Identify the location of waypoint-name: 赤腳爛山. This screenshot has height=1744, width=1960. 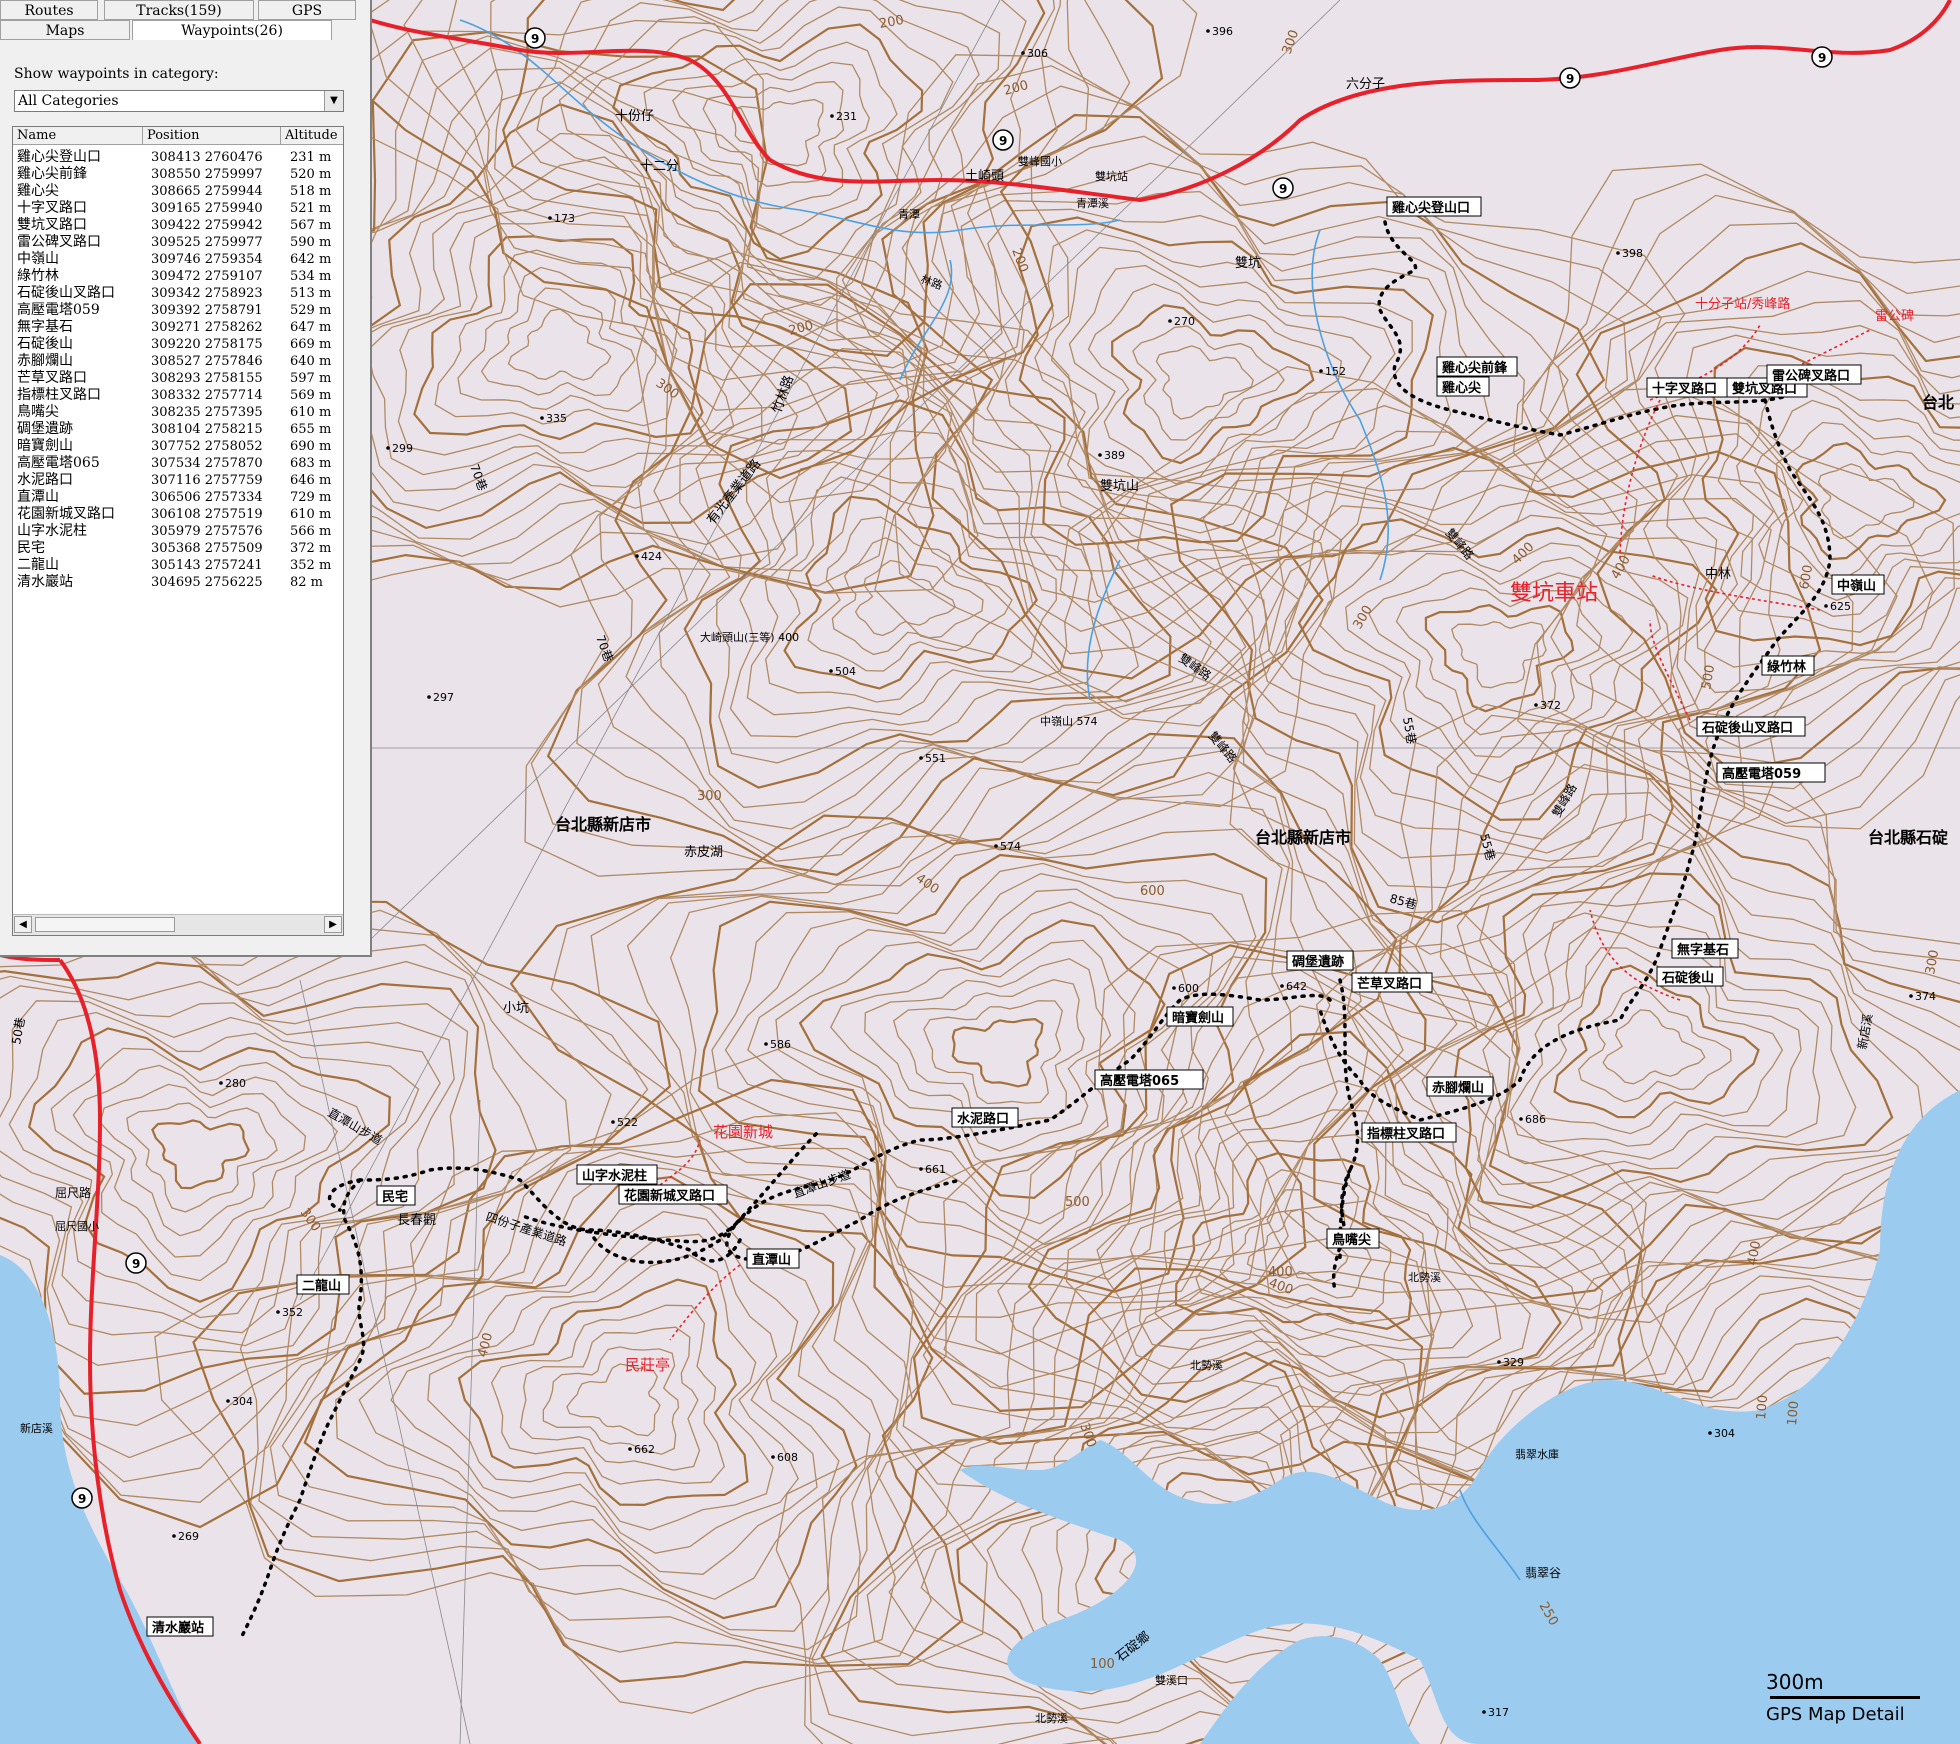
(45, 361).